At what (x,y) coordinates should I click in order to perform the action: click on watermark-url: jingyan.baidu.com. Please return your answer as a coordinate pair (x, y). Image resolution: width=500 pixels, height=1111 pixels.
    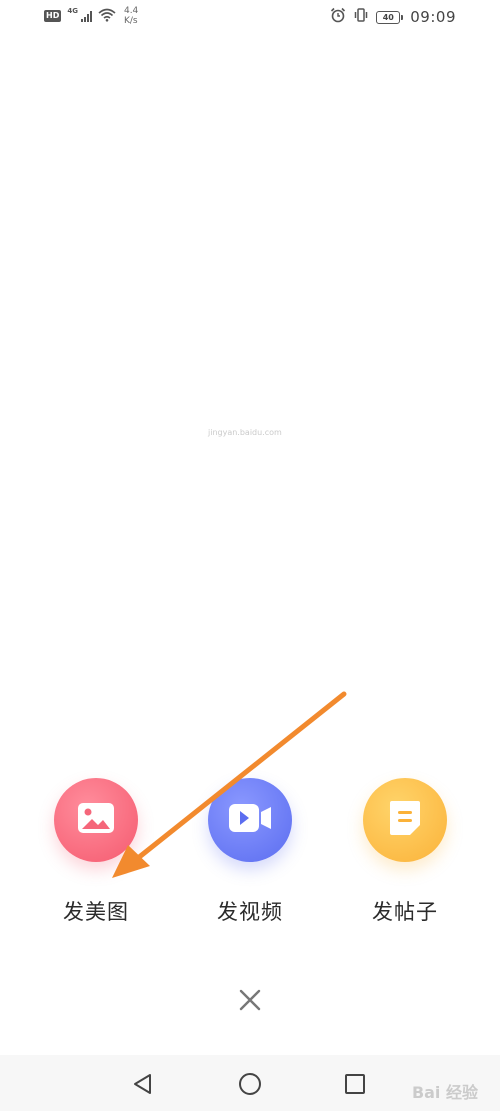
    Looking at the image, I should click on (245, 432).